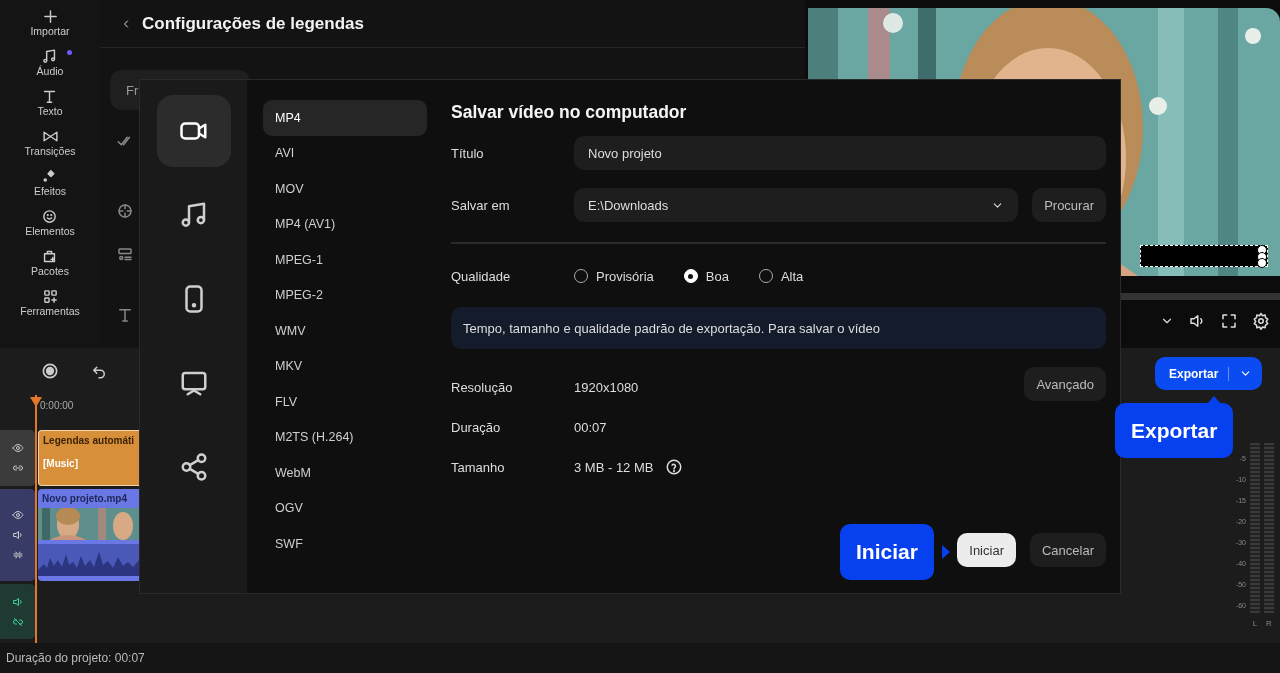 The height and width of the screenshot is (673, 1280). What do you see at coordinates (345, 224) in the screenshot?
I see `format-item: MP4 (AV1)` at bounding box center [345, 224].